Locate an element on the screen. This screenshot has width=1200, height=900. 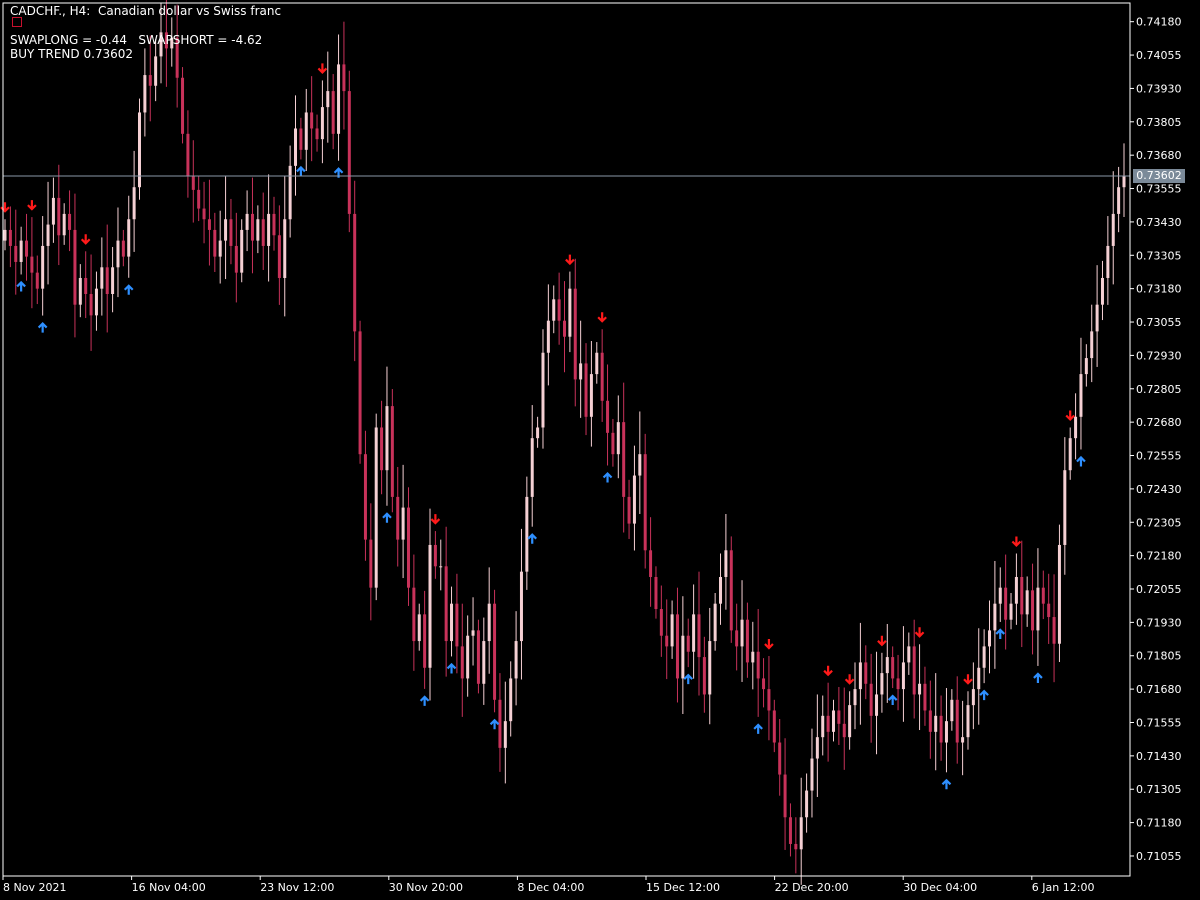
y-tick-label: 0.73930 is located at coordinates (1159, 88).